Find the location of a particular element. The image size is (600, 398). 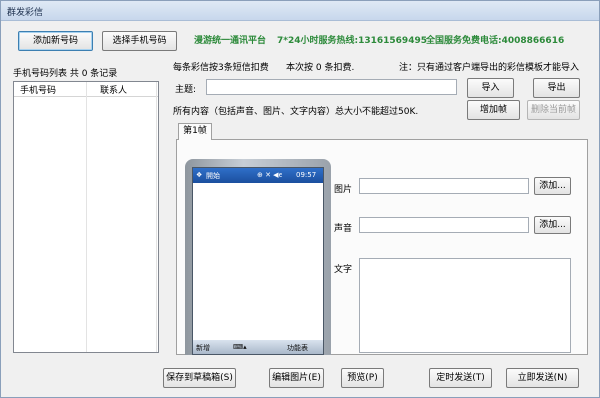

phone-clock: 09:57 is located at coordinates (306, 175).